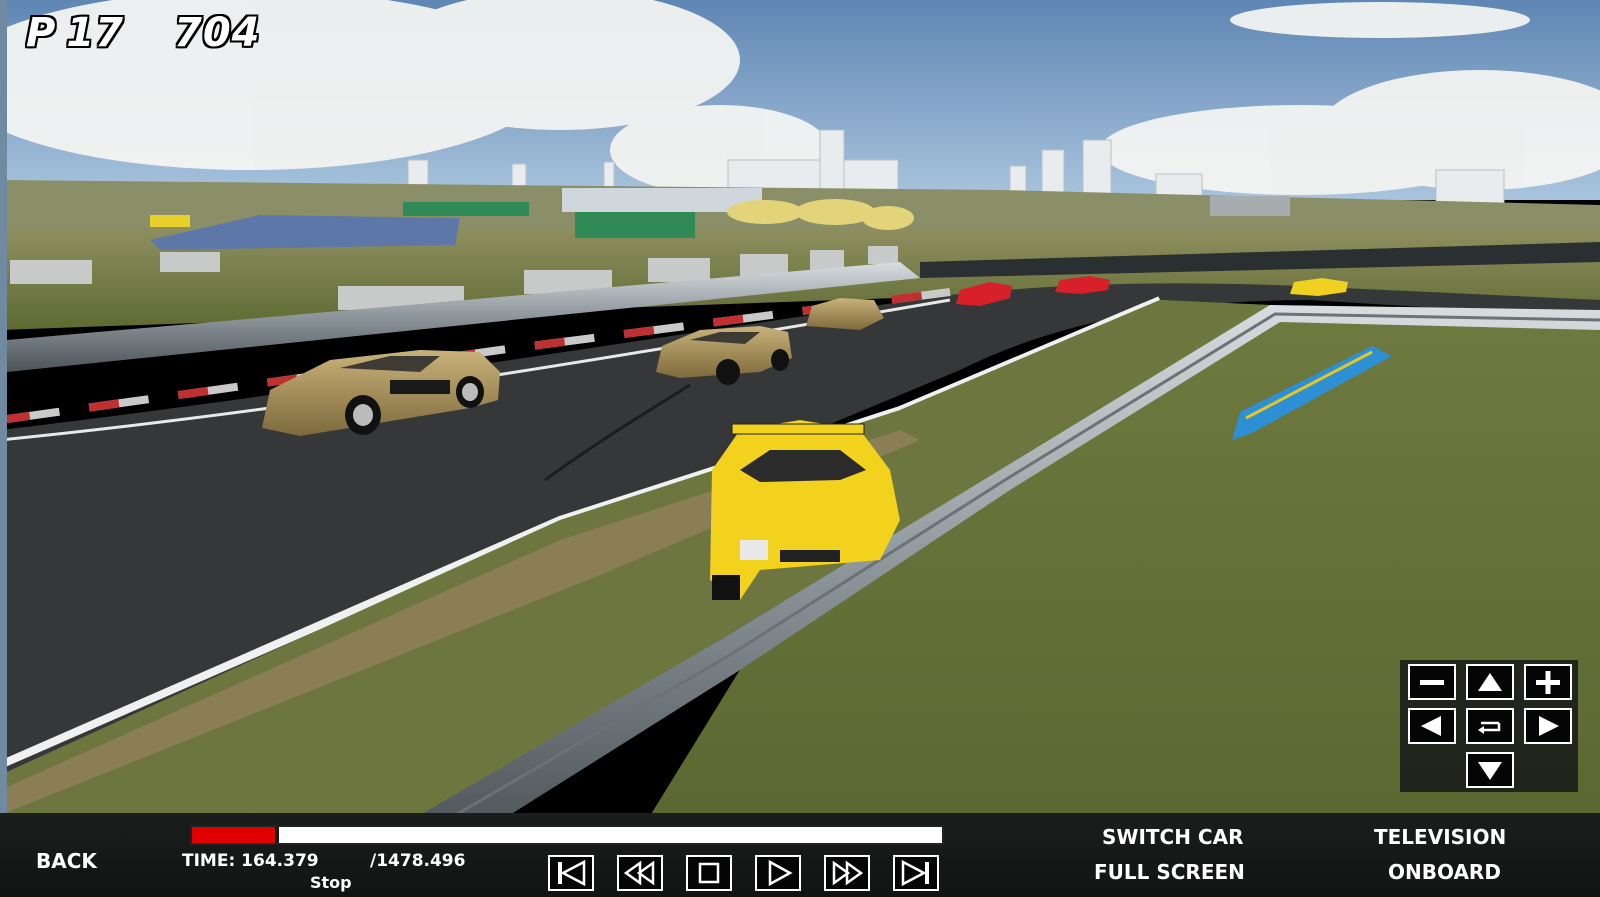  I want to click on reset-icon, so click(1489, 727).